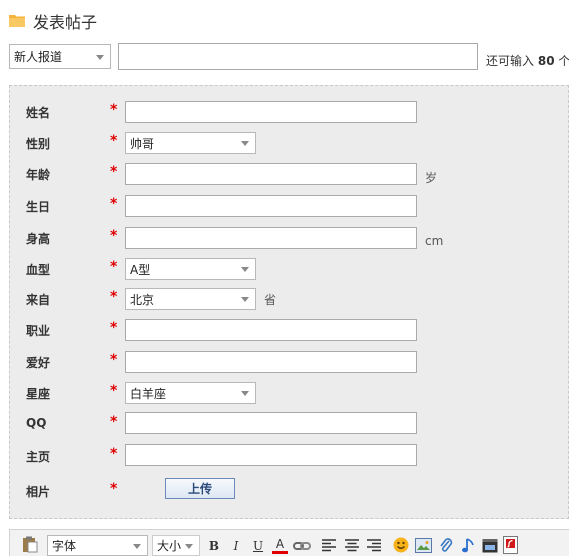  What do you see at coordinates (190, 393) in the screenshot?
I see `zodiac-select: 白羊座` at bounding box center [190, 393].